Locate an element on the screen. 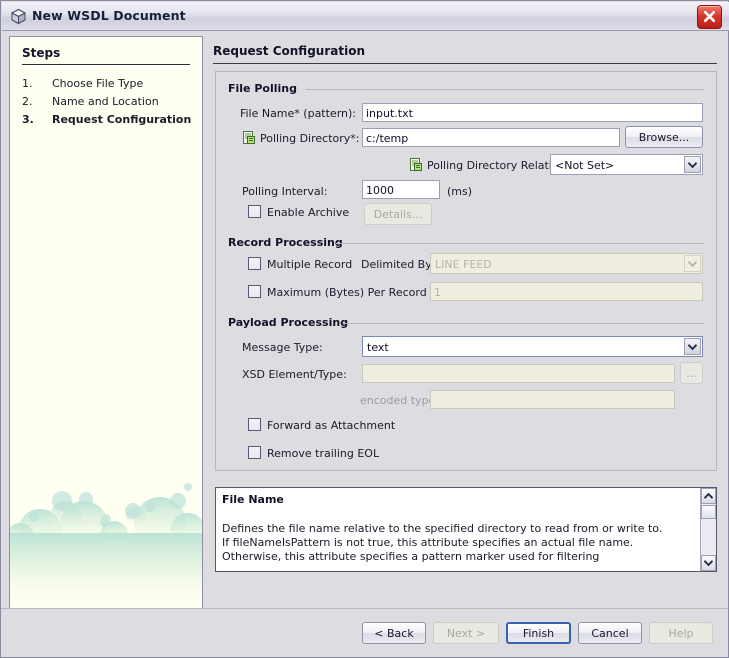 The width and height of the screenshot is (729, 658). remove-trailing-eol-checkbox is located at coordinates (254, 452).